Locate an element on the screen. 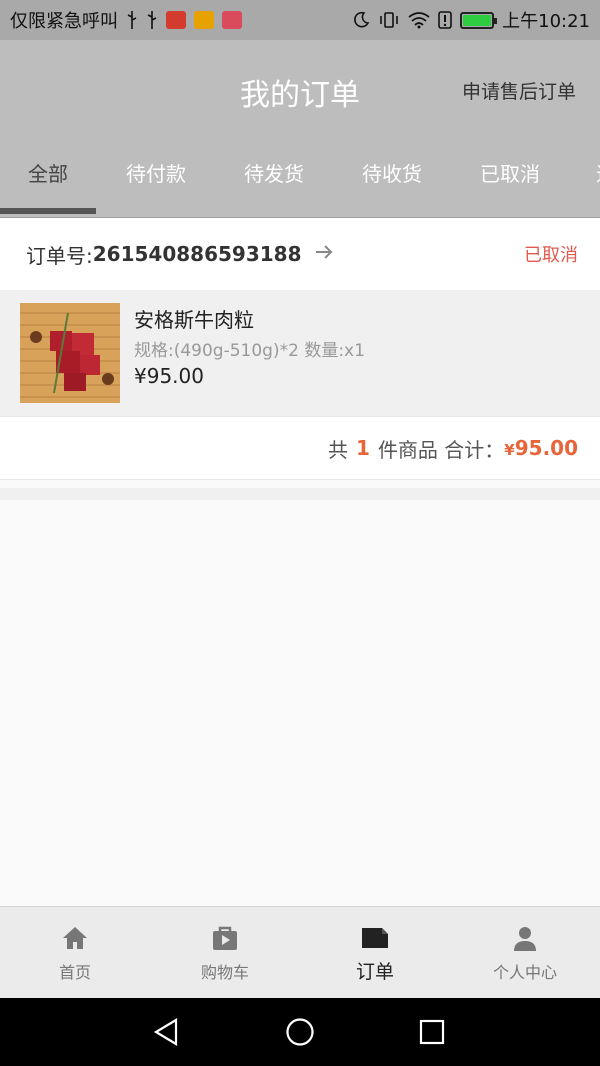  moon-icon is located at coordinates (361, 20).